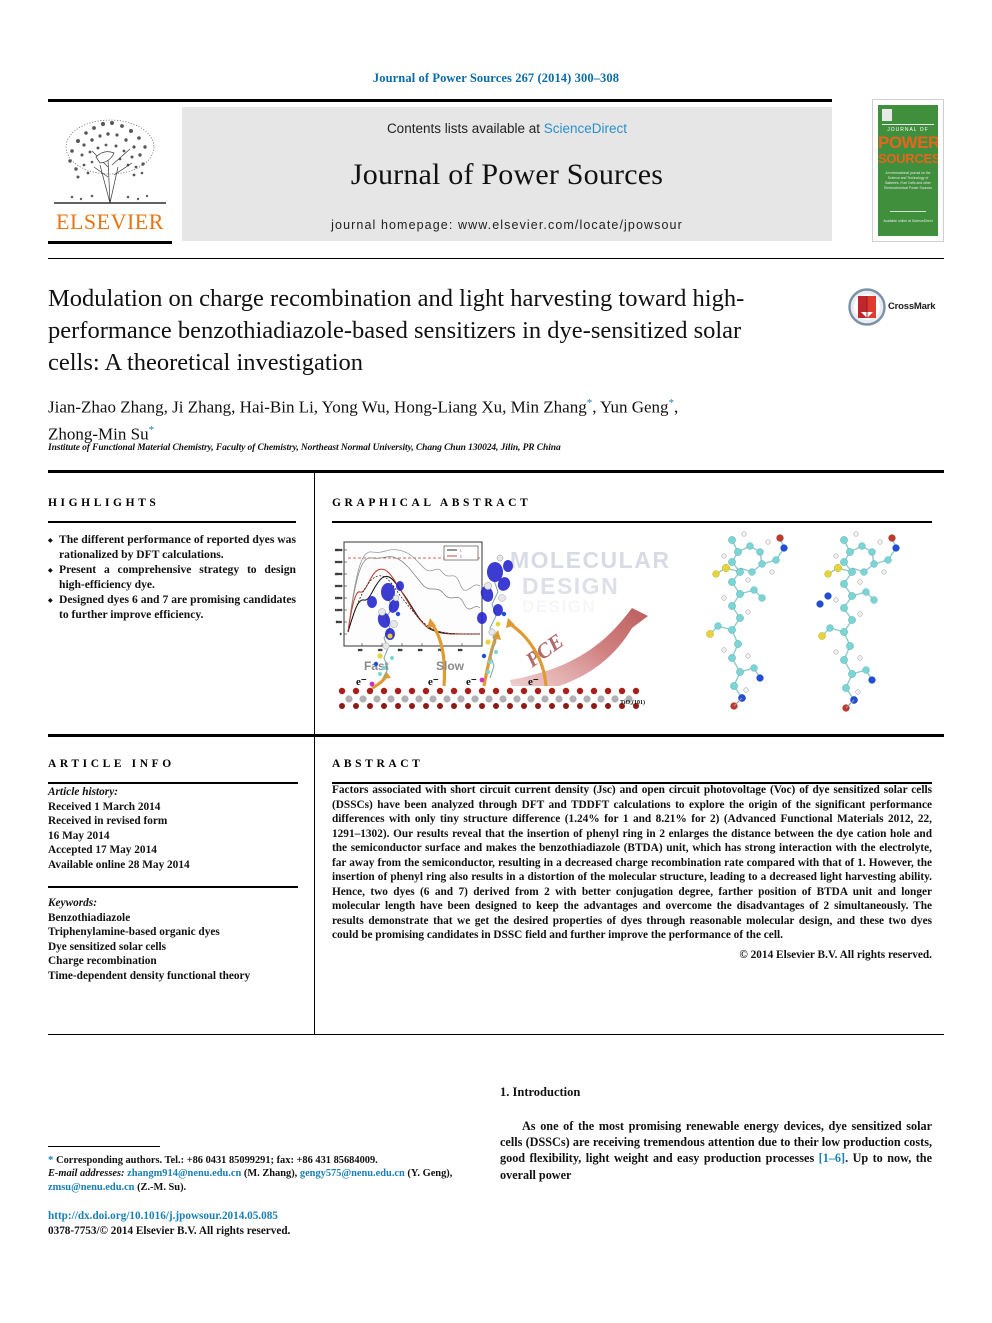  I want to click on email-attr-zhang: (M. Zhang),, so click(270, 1174).